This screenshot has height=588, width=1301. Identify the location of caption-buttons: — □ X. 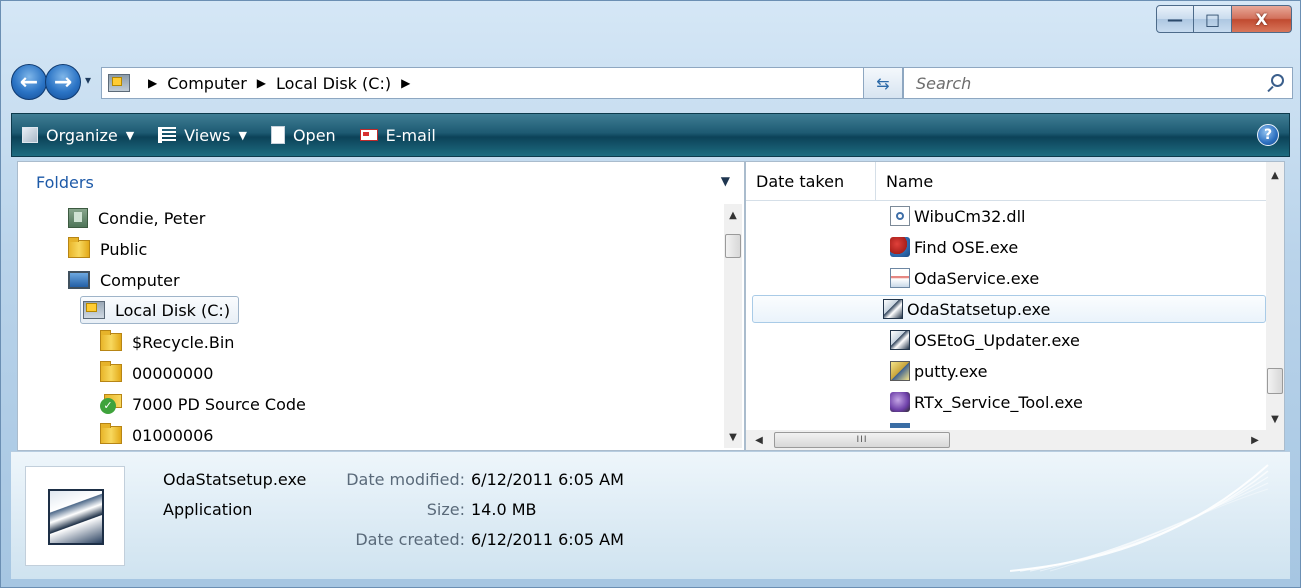
(1224, 19).